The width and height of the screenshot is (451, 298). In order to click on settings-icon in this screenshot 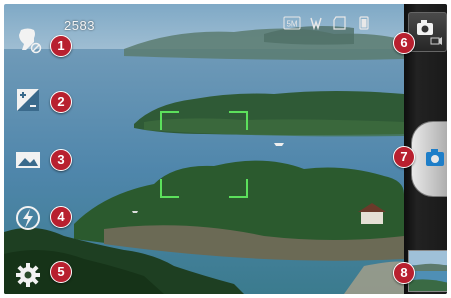, I will do `click(28, 275)`.